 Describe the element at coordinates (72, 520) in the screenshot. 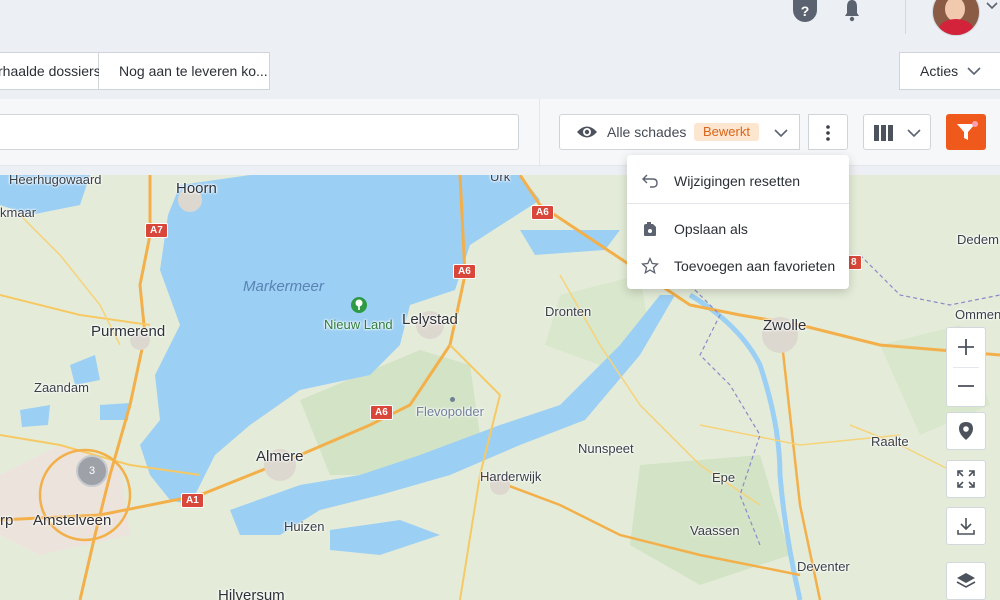

I see `place-amstelveen: Amstelveen` at that location.